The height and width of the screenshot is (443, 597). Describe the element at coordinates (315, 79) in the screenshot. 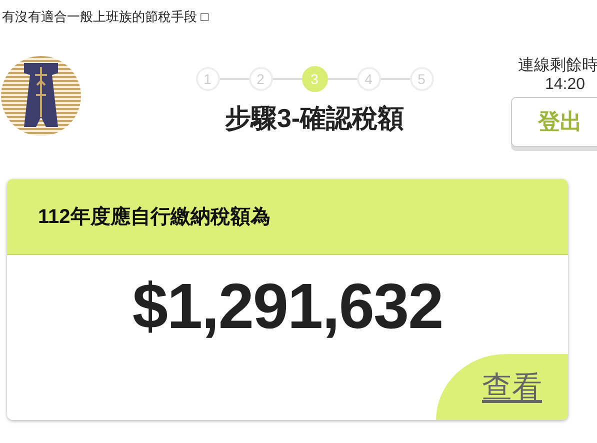

I see `step-circle: 3` at that location.